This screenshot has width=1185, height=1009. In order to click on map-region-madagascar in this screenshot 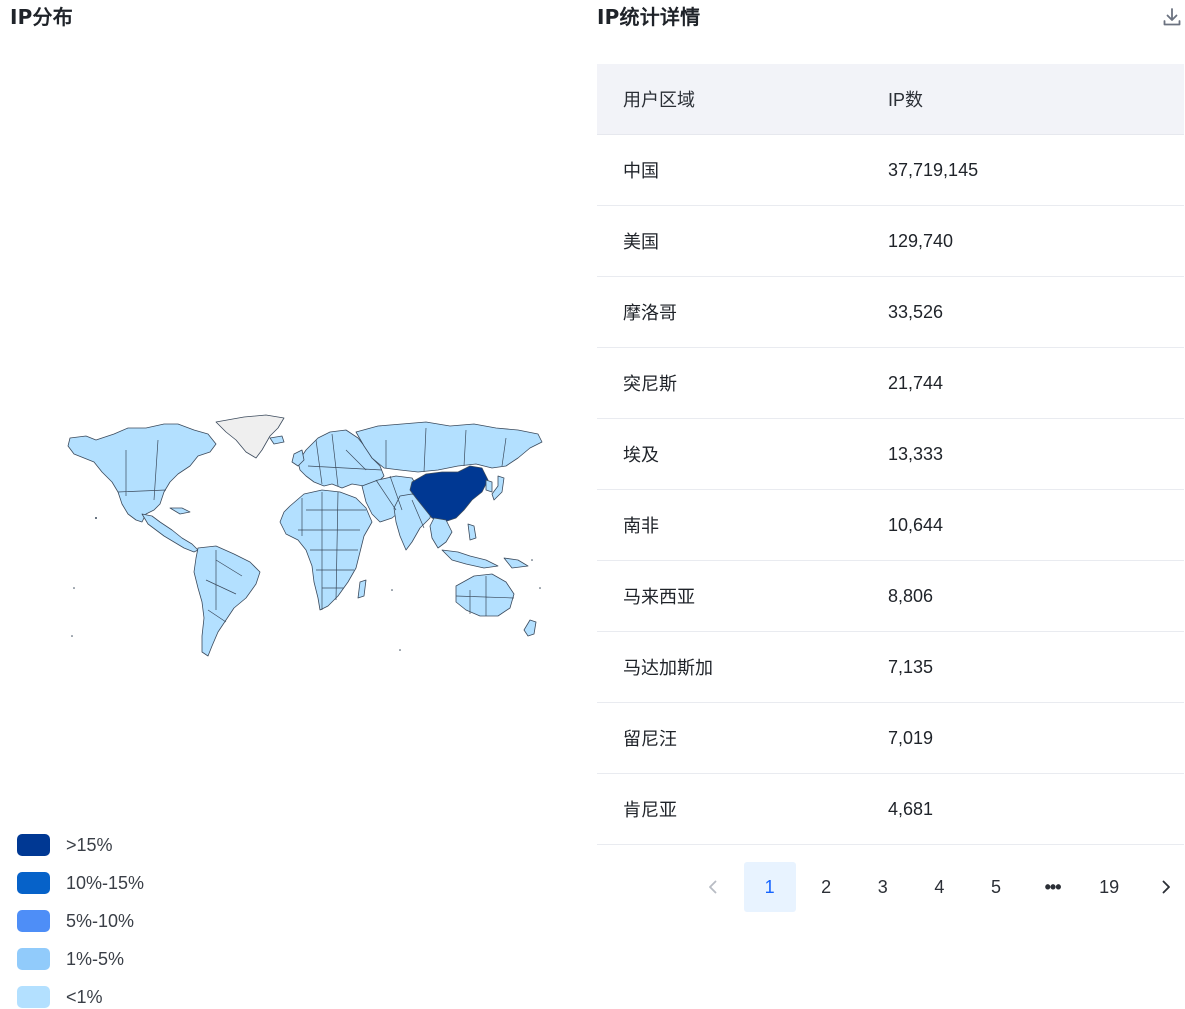, I will do `click(362, 589)`.